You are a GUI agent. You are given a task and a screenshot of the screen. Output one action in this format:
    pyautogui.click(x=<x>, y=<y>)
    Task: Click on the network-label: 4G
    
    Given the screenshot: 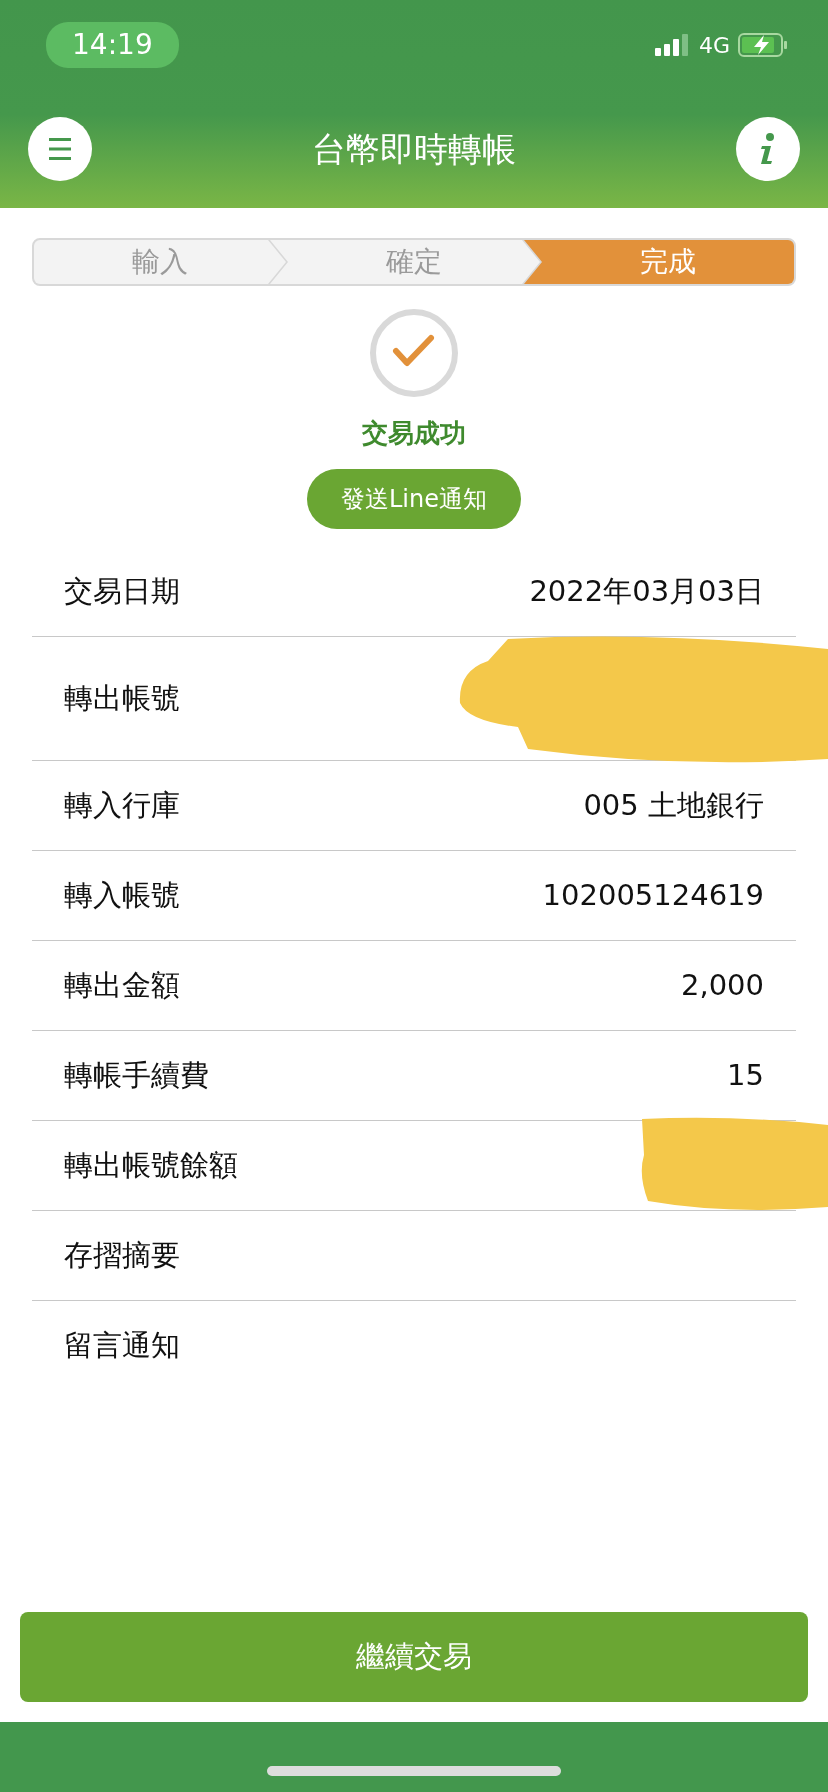 What is the action you would take?
    pyautogui.click(x=714, y=45)
    